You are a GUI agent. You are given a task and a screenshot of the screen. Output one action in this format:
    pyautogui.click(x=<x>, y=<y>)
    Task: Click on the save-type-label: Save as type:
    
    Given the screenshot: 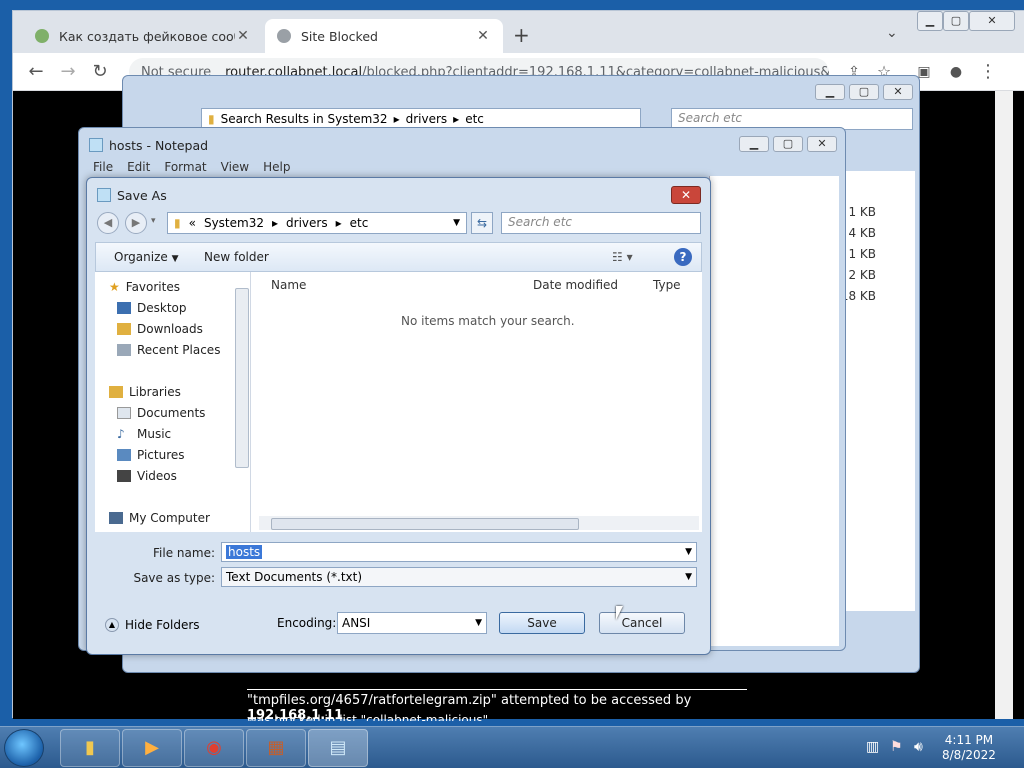 What is the action you would take?
    pyautogui.click(x=174, y=578)
    